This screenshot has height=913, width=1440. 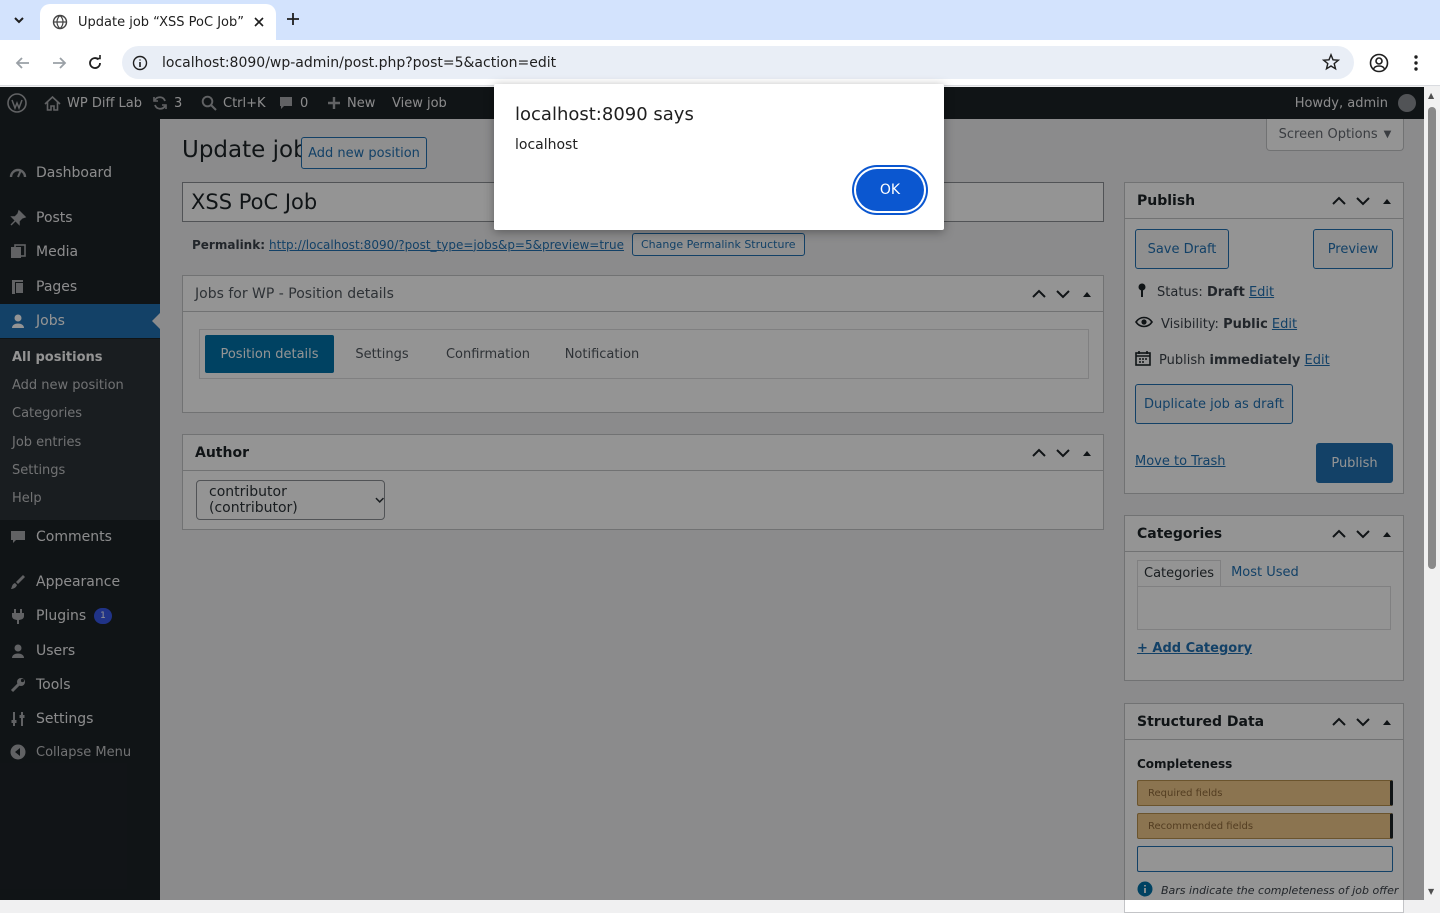 I want to click on tab-close-button, so click(x=259, y=22).